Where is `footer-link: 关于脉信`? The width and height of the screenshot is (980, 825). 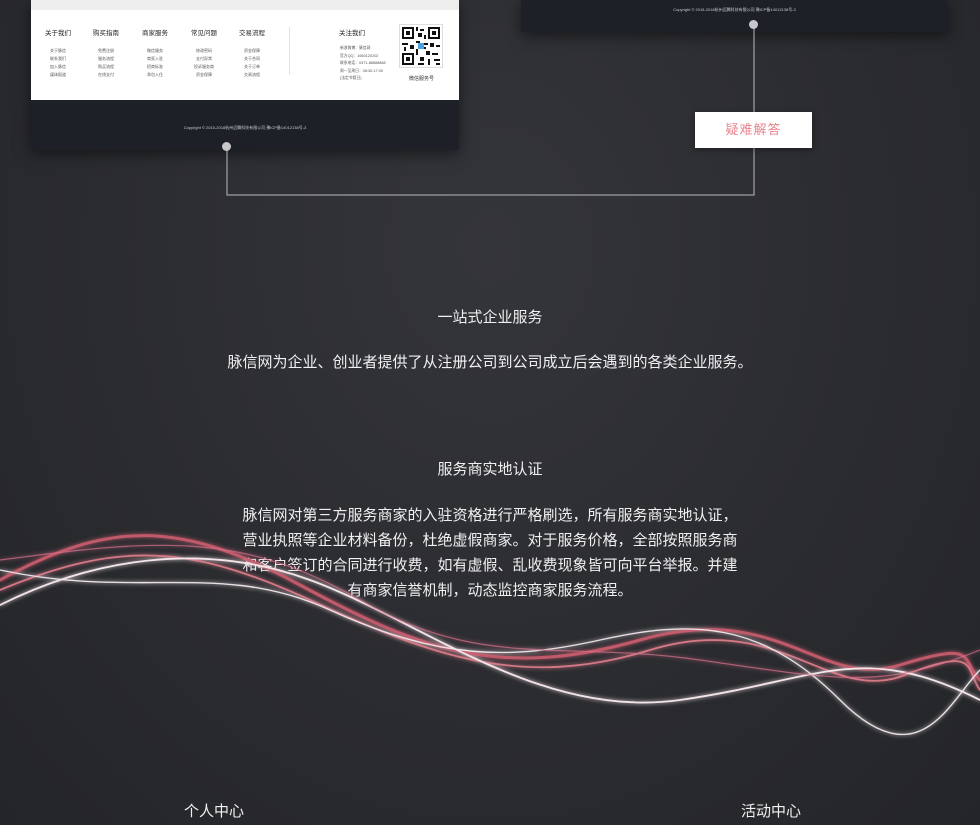
footer-link: 关于脉信 is located at coordinates (58, 51).